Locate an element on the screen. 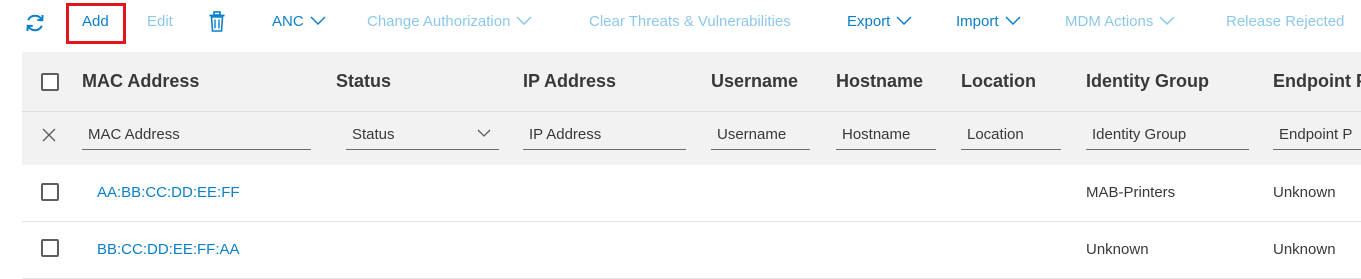 The width and height of the screenshot is (1361, 279). hostname-filter: Hostname is located at coordinates (886, 138).